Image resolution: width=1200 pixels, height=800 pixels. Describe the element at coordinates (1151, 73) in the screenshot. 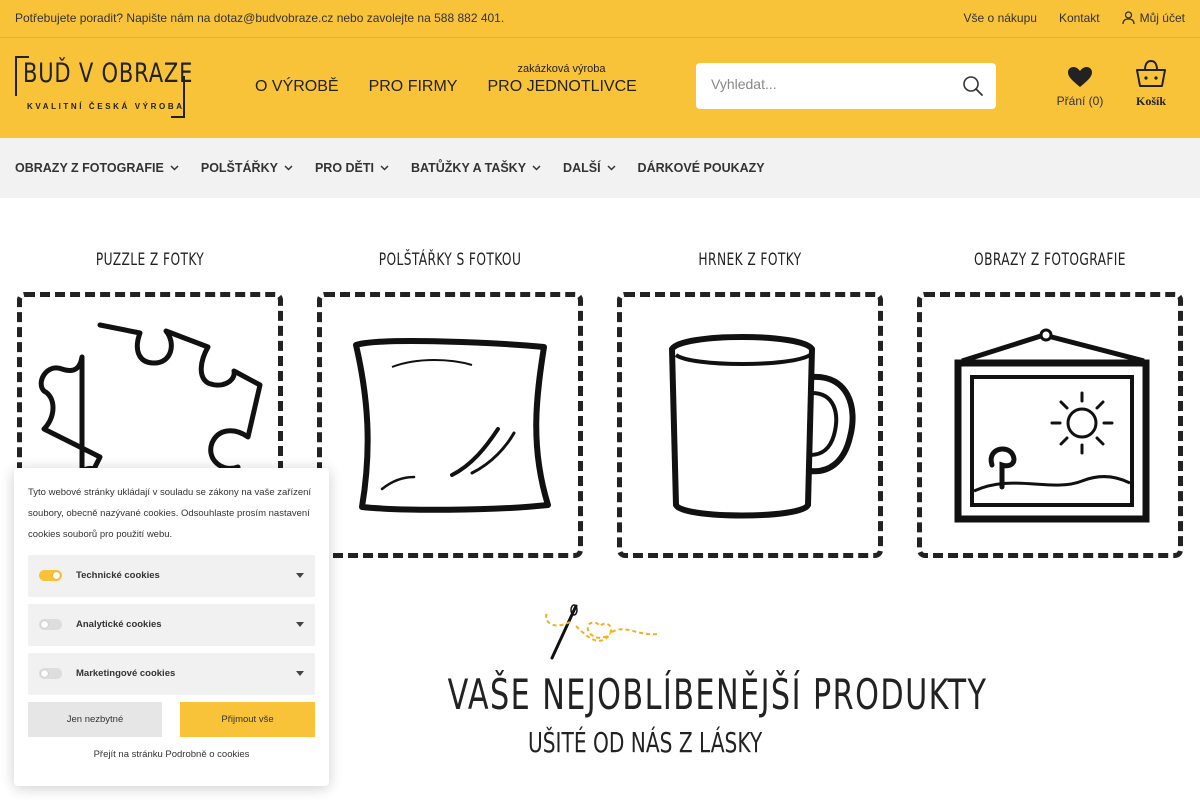

I see `basket-icon` at that location.